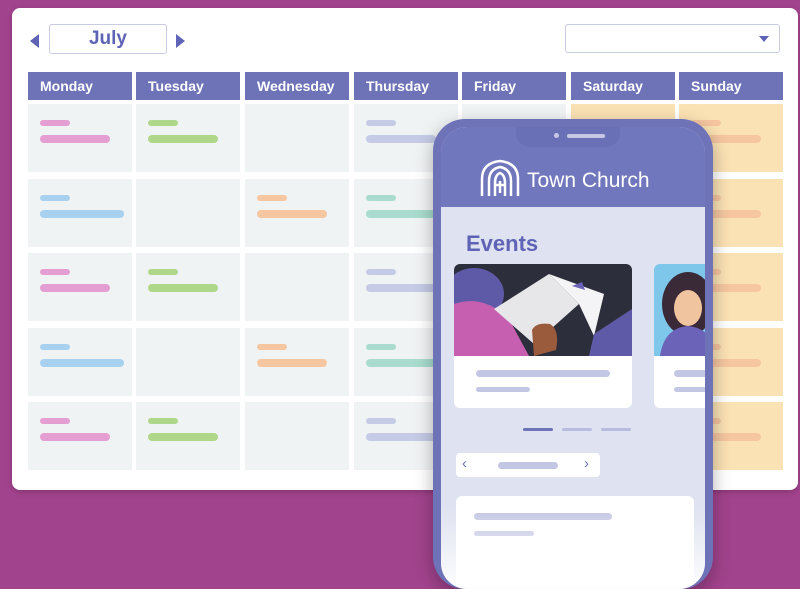 Image resolution: width=800 pixels, height=589 pixels. I want to click on screen-fade, so click(573, 548).